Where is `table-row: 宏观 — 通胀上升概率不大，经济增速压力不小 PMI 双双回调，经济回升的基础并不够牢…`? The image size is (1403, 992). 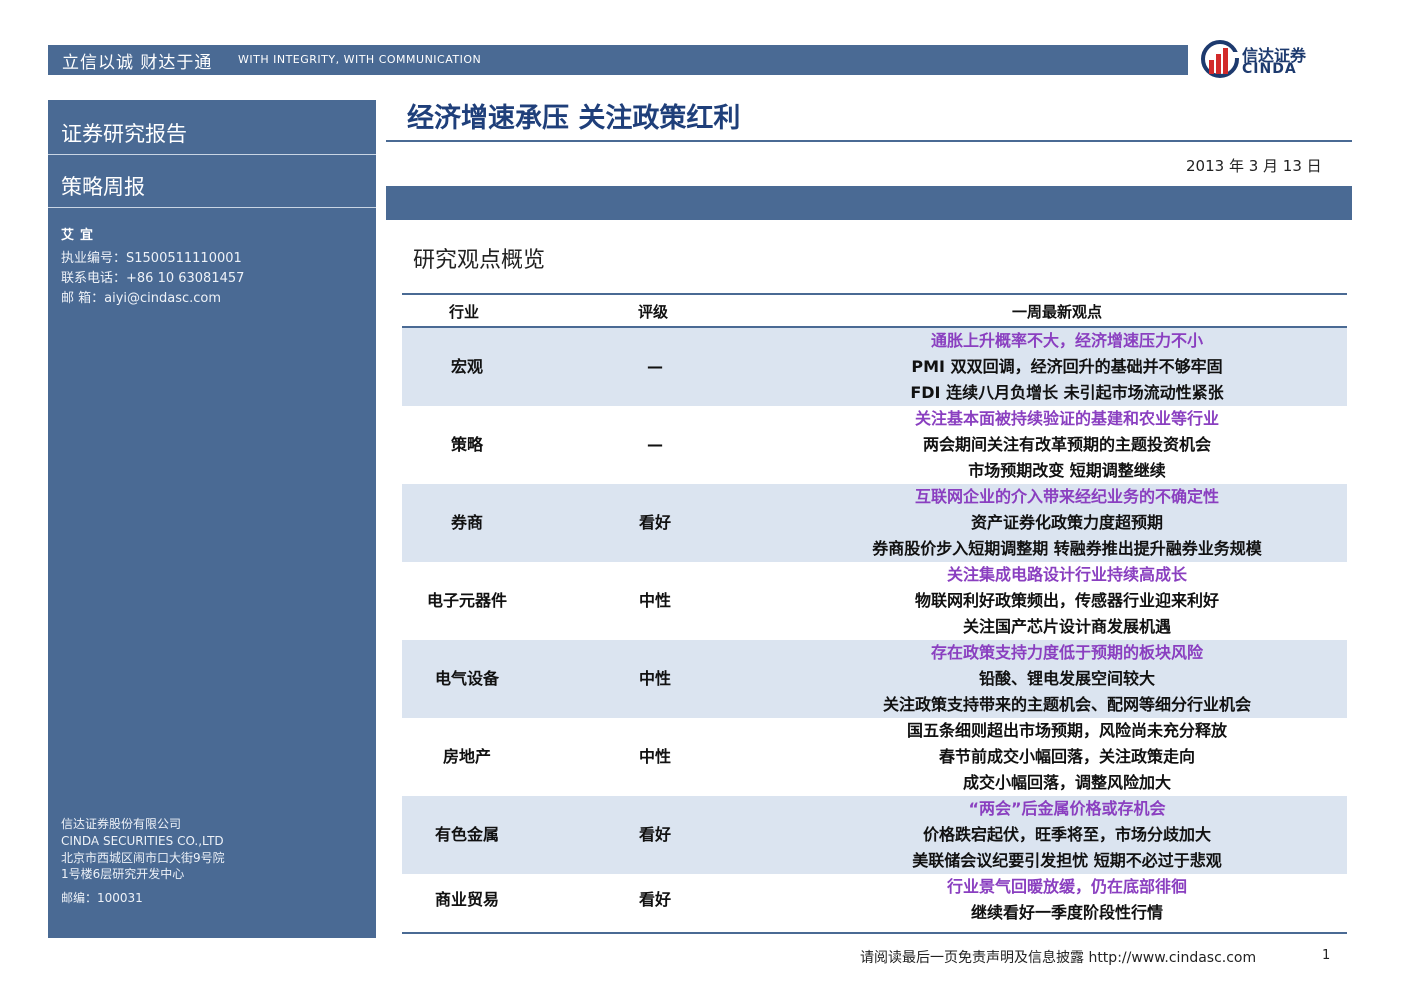 table-row: 宏观 — 通胀上升概率不大，经济增速压力不小 PMI 双双回调，经济回升的基础并不够牢… is located at coordinates (874, 367).